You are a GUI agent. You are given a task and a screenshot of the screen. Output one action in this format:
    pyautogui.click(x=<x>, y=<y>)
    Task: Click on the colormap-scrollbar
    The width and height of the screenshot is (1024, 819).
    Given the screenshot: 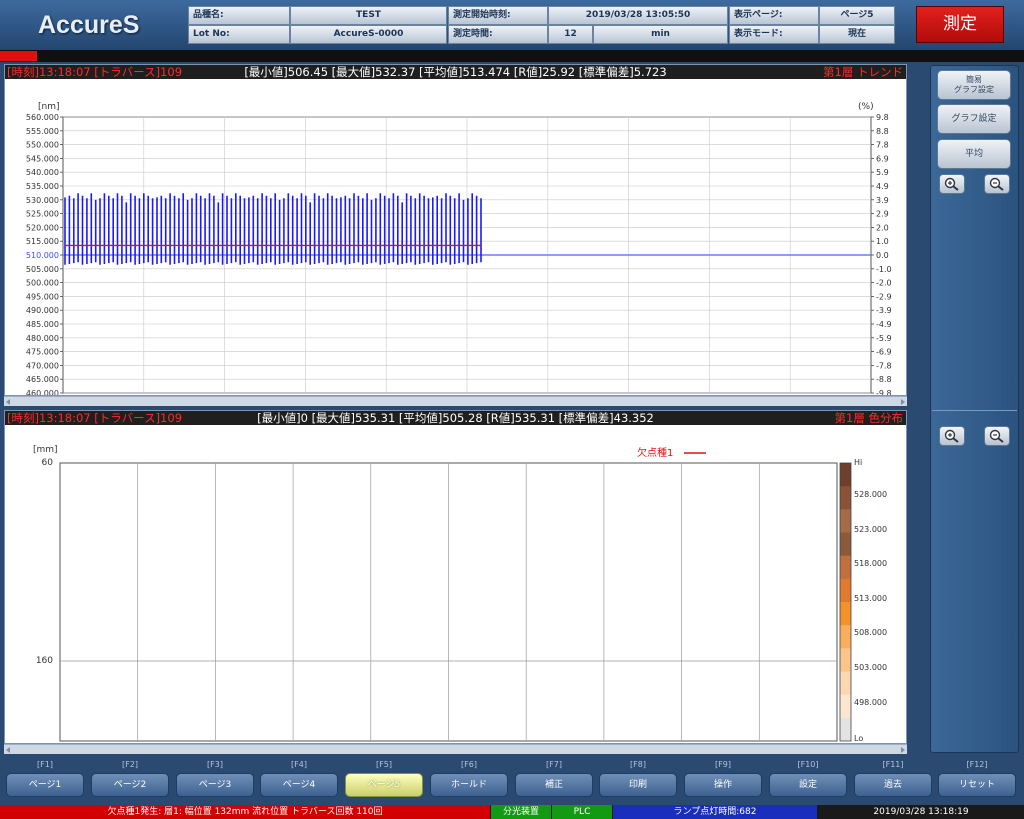 What is the action you would take?
    pyautogui.click(x=455, y=749)
    